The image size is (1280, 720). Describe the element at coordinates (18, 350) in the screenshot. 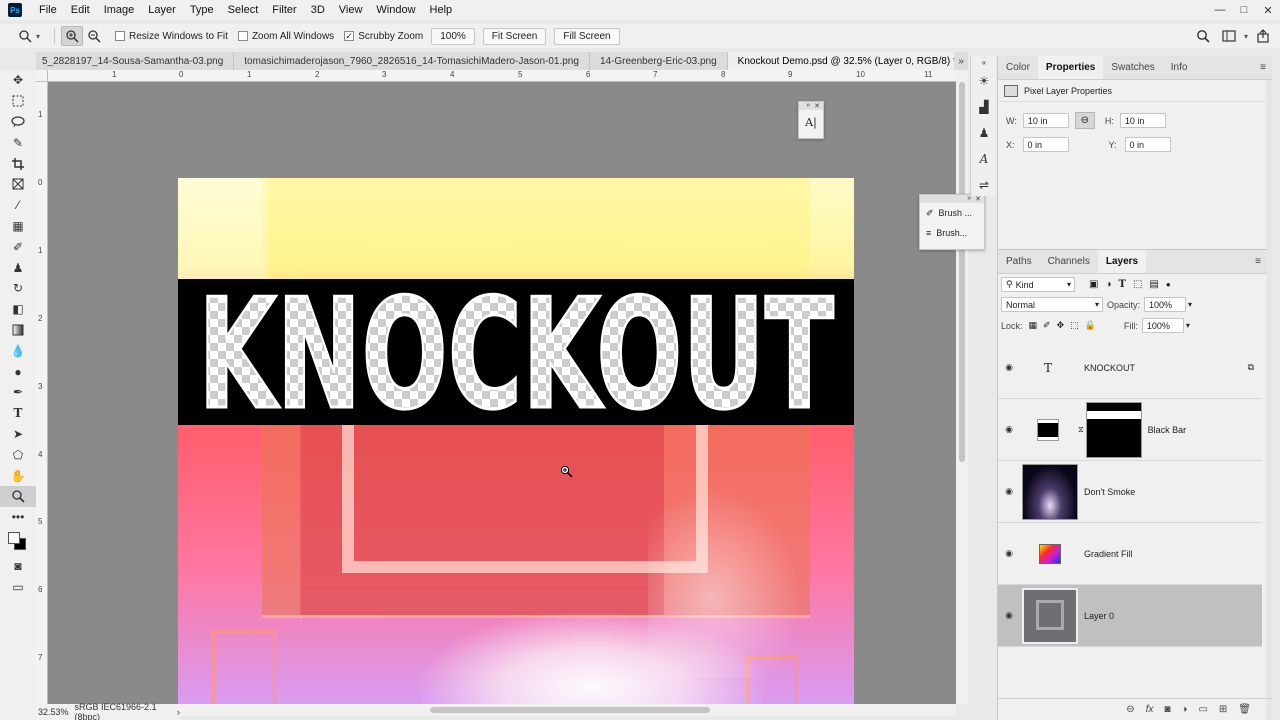

I see `blur-tool-icon: 💧` at that location.